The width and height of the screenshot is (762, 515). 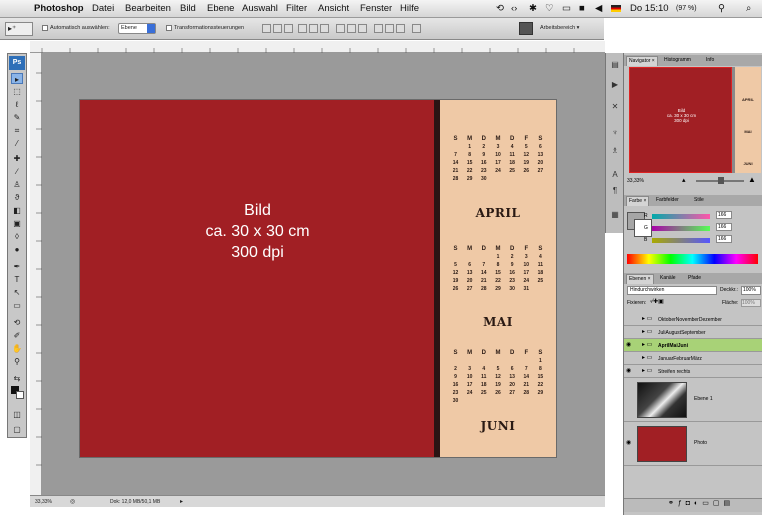 I want to click on transform-controls-checkbox, so click(x=169, y=28).